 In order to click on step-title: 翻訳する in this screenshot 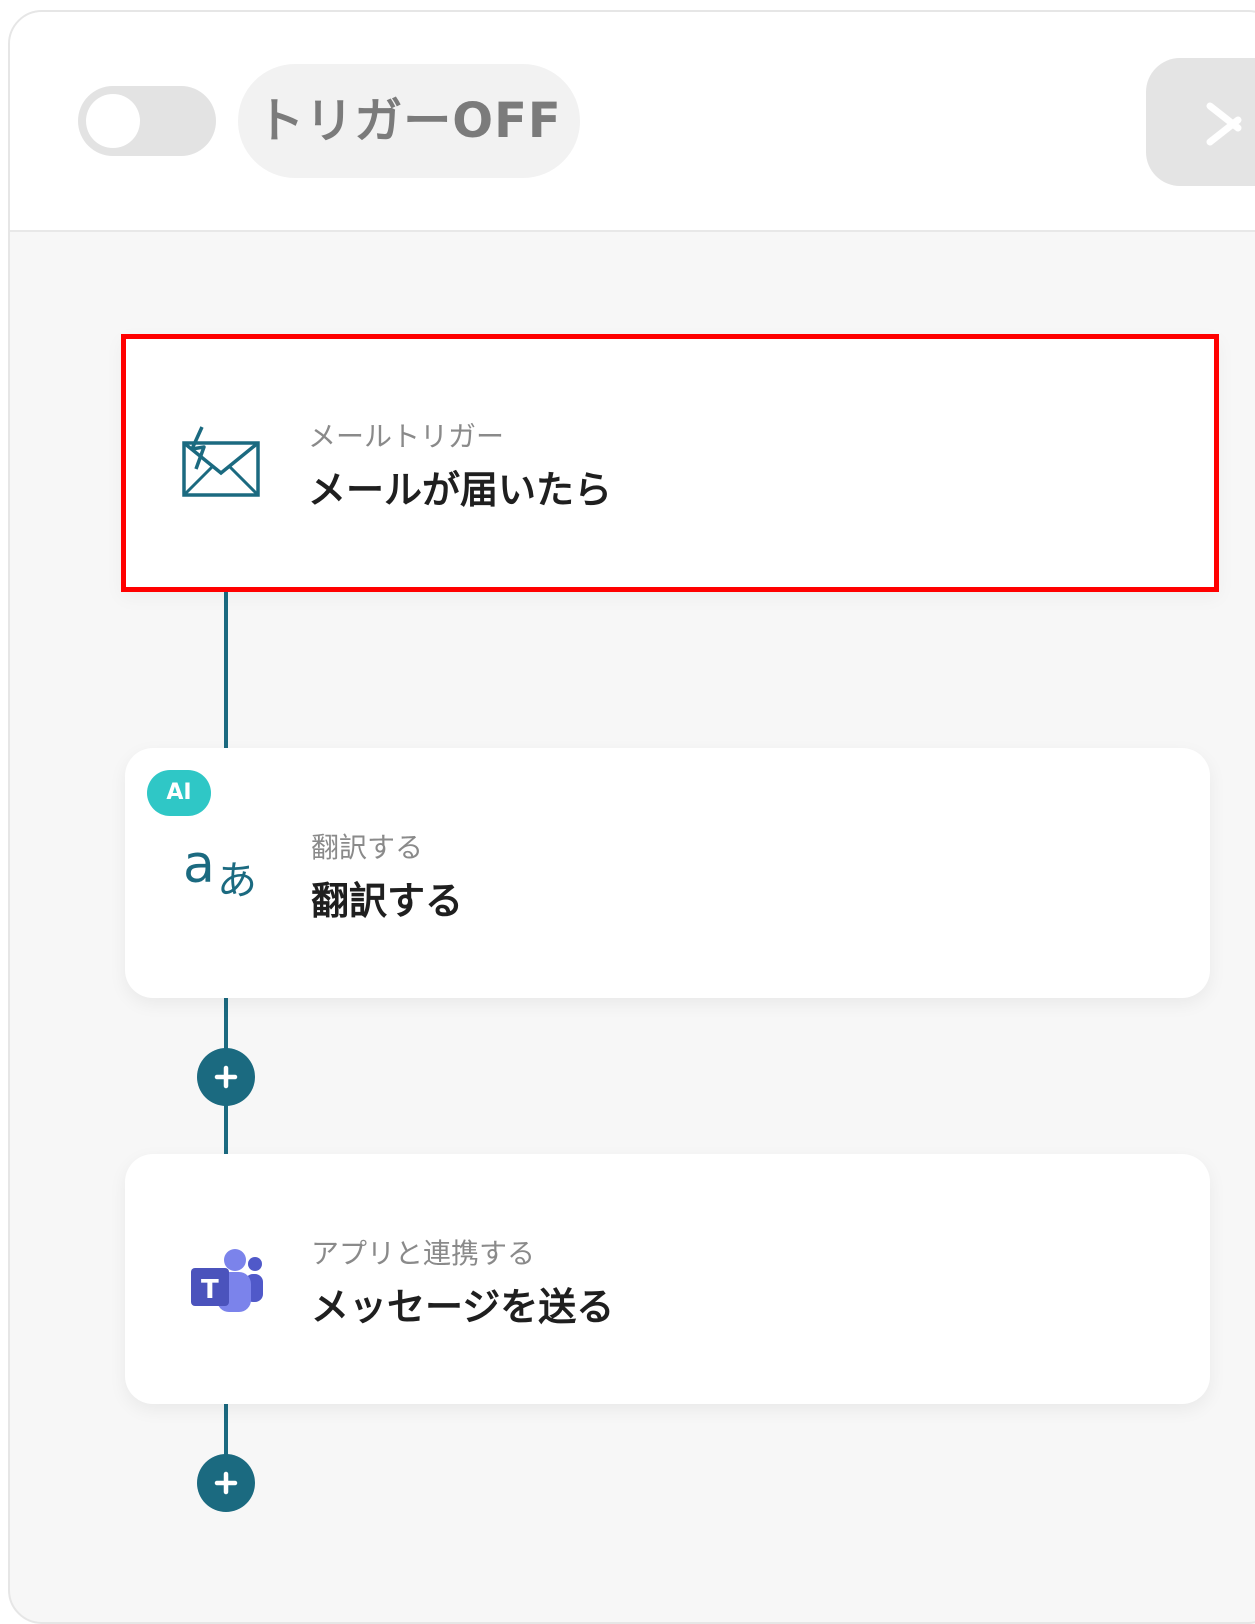, I will do `click(387, 901)`.